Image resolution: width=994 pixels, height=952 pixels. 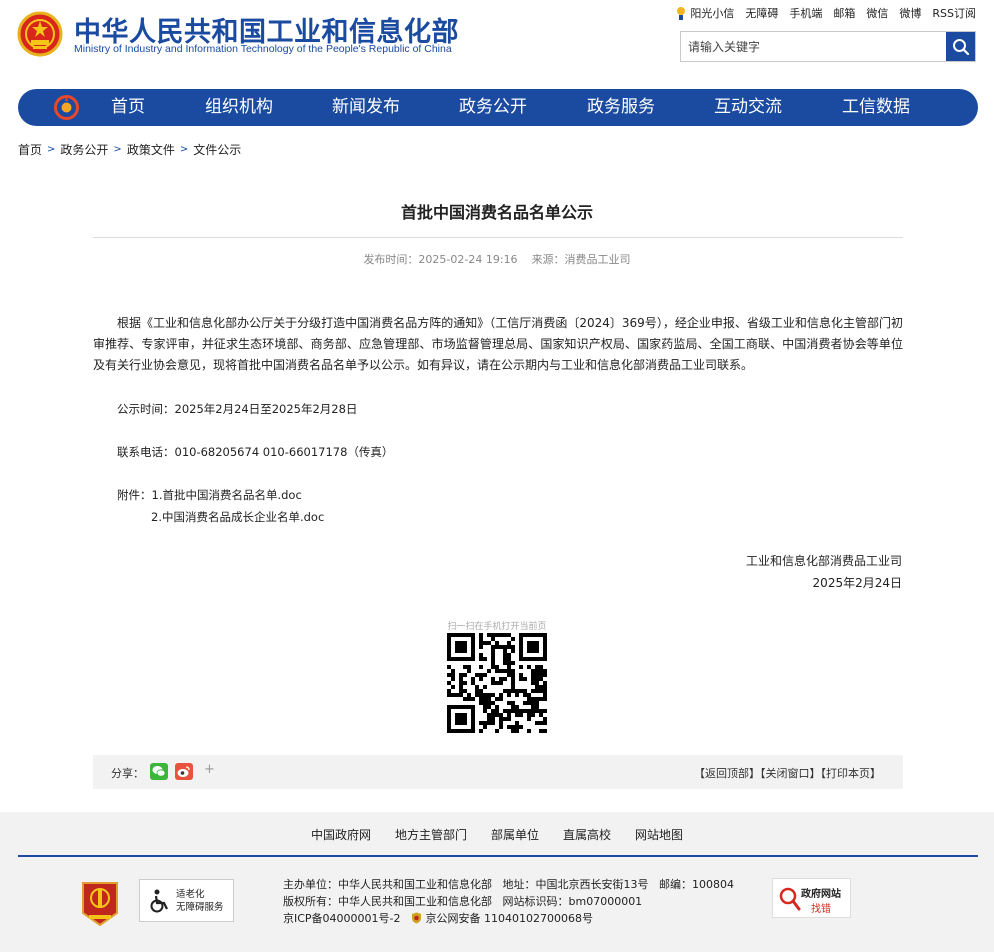 What do you see at coordinates (255, 452) in the screenshot?
I see `contact-phone: 联系电话：010-68205674 010-66017178（传真）` at bounding box center [255, 452].